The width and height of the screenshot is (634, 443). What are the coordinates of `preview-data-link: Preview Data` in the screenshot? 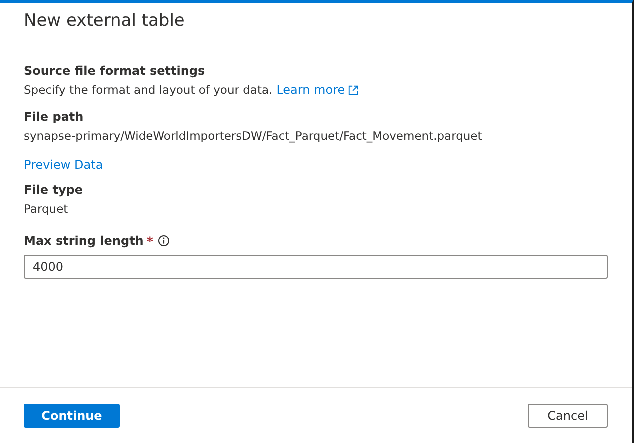 It's located at (64, 165).